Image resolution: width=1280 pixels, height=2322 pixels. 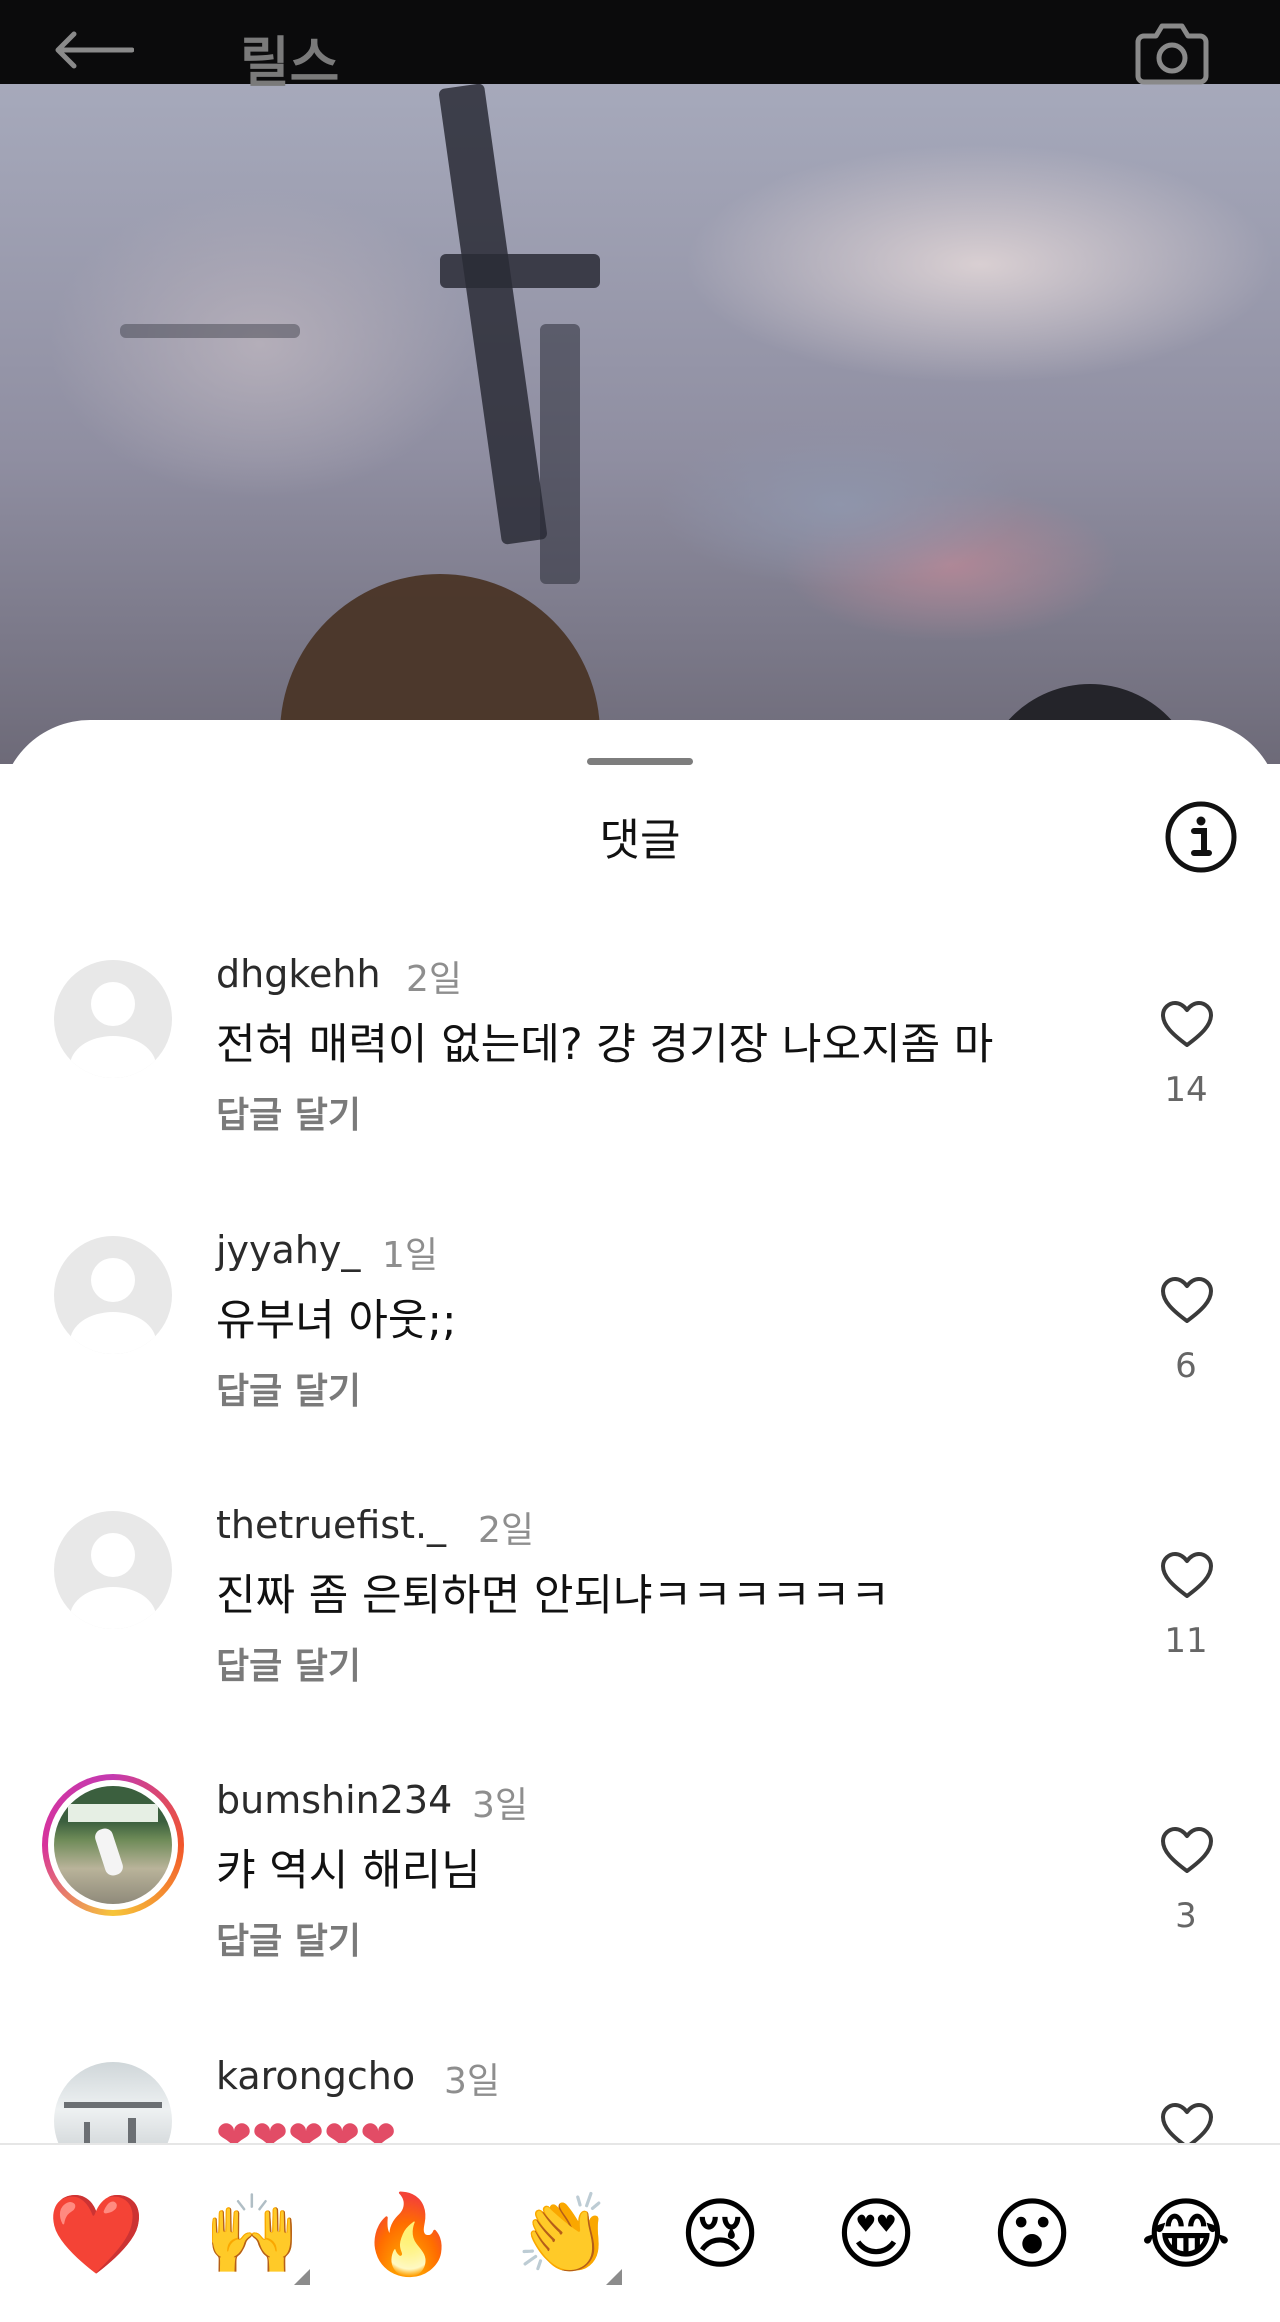 What do you see at coordinates (1186, 1366) in the screenshot?
I see `like-count: 6` at bounding box center [1186, 1366].